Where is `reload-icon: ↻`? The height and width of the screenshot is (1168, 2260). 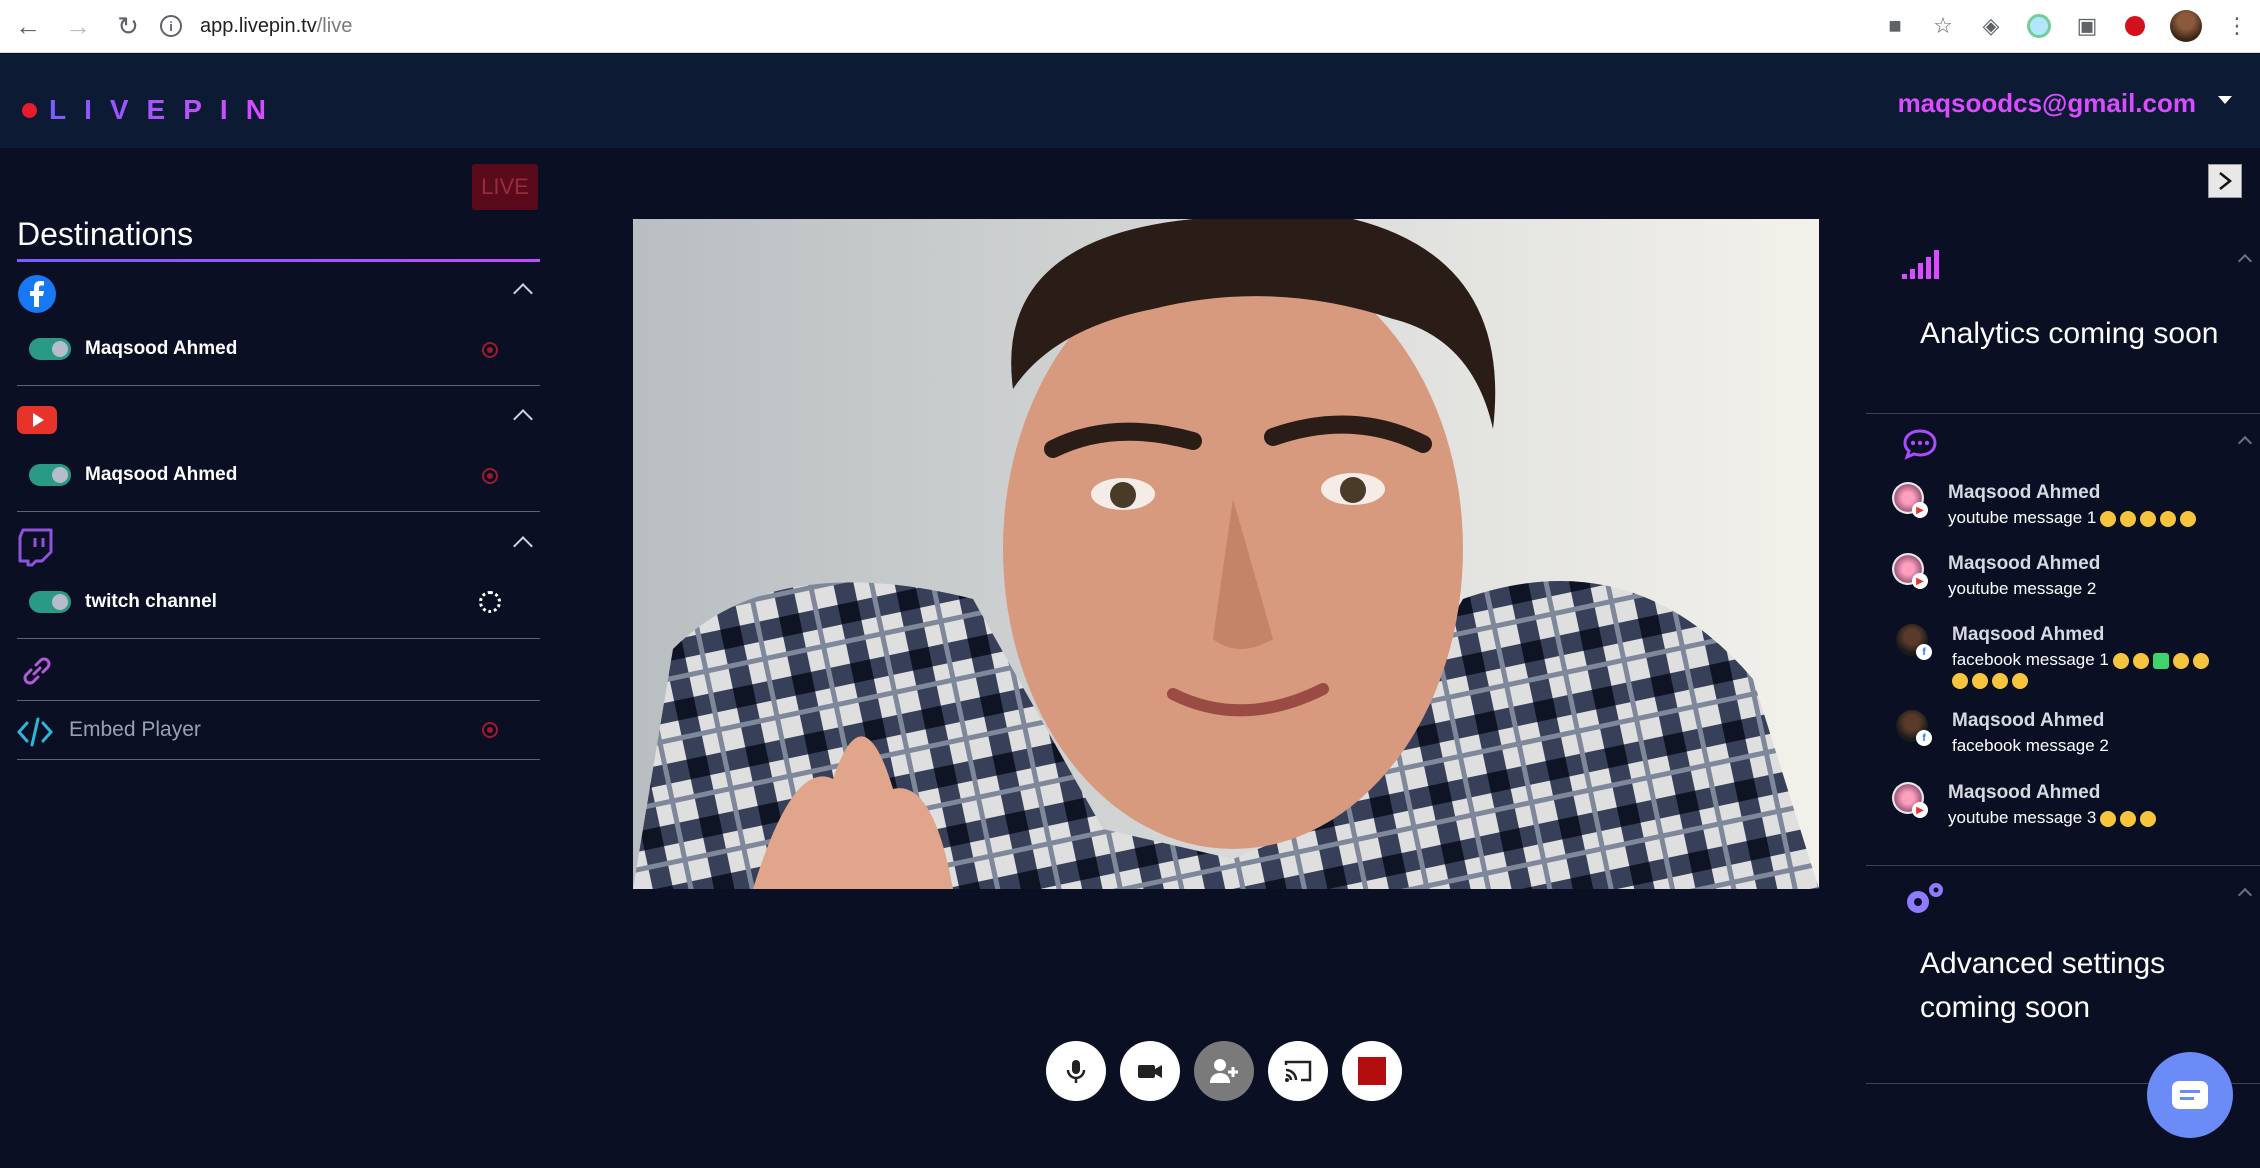
reload-icon: ↻ is located at coordinates (128, 26).